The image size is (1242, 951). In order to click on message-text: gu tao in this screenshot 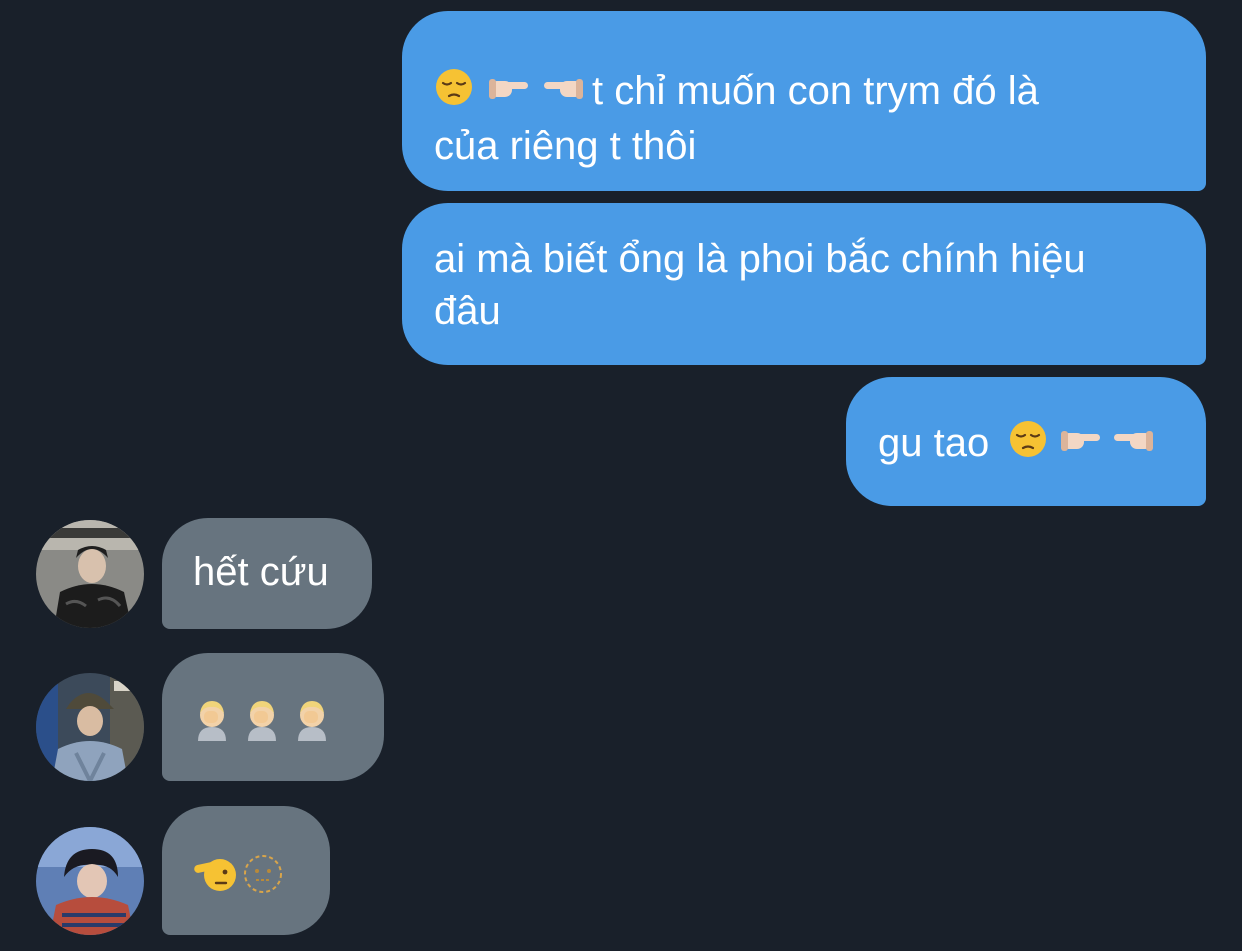, I will do `click(934, 443)`.